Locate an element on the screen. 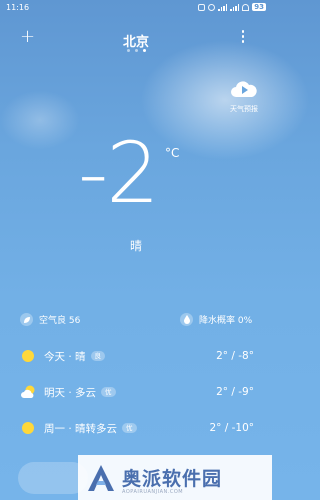 Image resolution: width=320 pixels, height=500 pixels. temperature-range: 2° / -8° is located at coordinates (235, 356).